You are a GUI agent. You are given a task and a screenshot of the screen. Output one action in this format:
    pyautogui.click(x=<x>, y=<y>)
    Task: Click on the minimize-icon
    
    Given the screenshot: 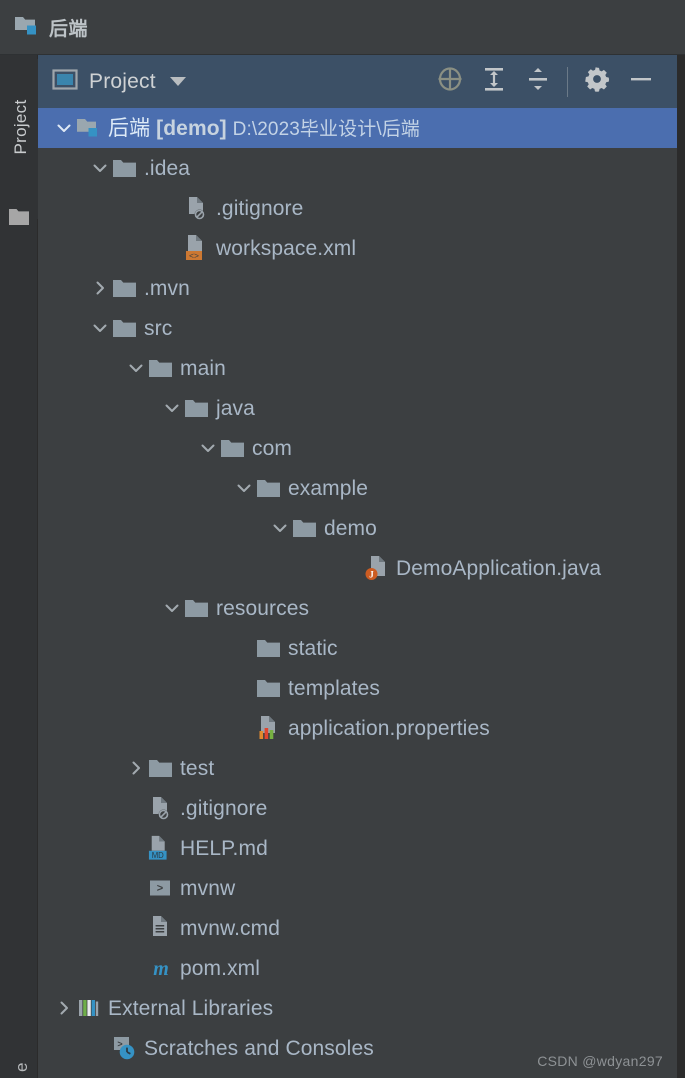 What is the action you would take?
    pyautogui.click(x=641, y=81)
    